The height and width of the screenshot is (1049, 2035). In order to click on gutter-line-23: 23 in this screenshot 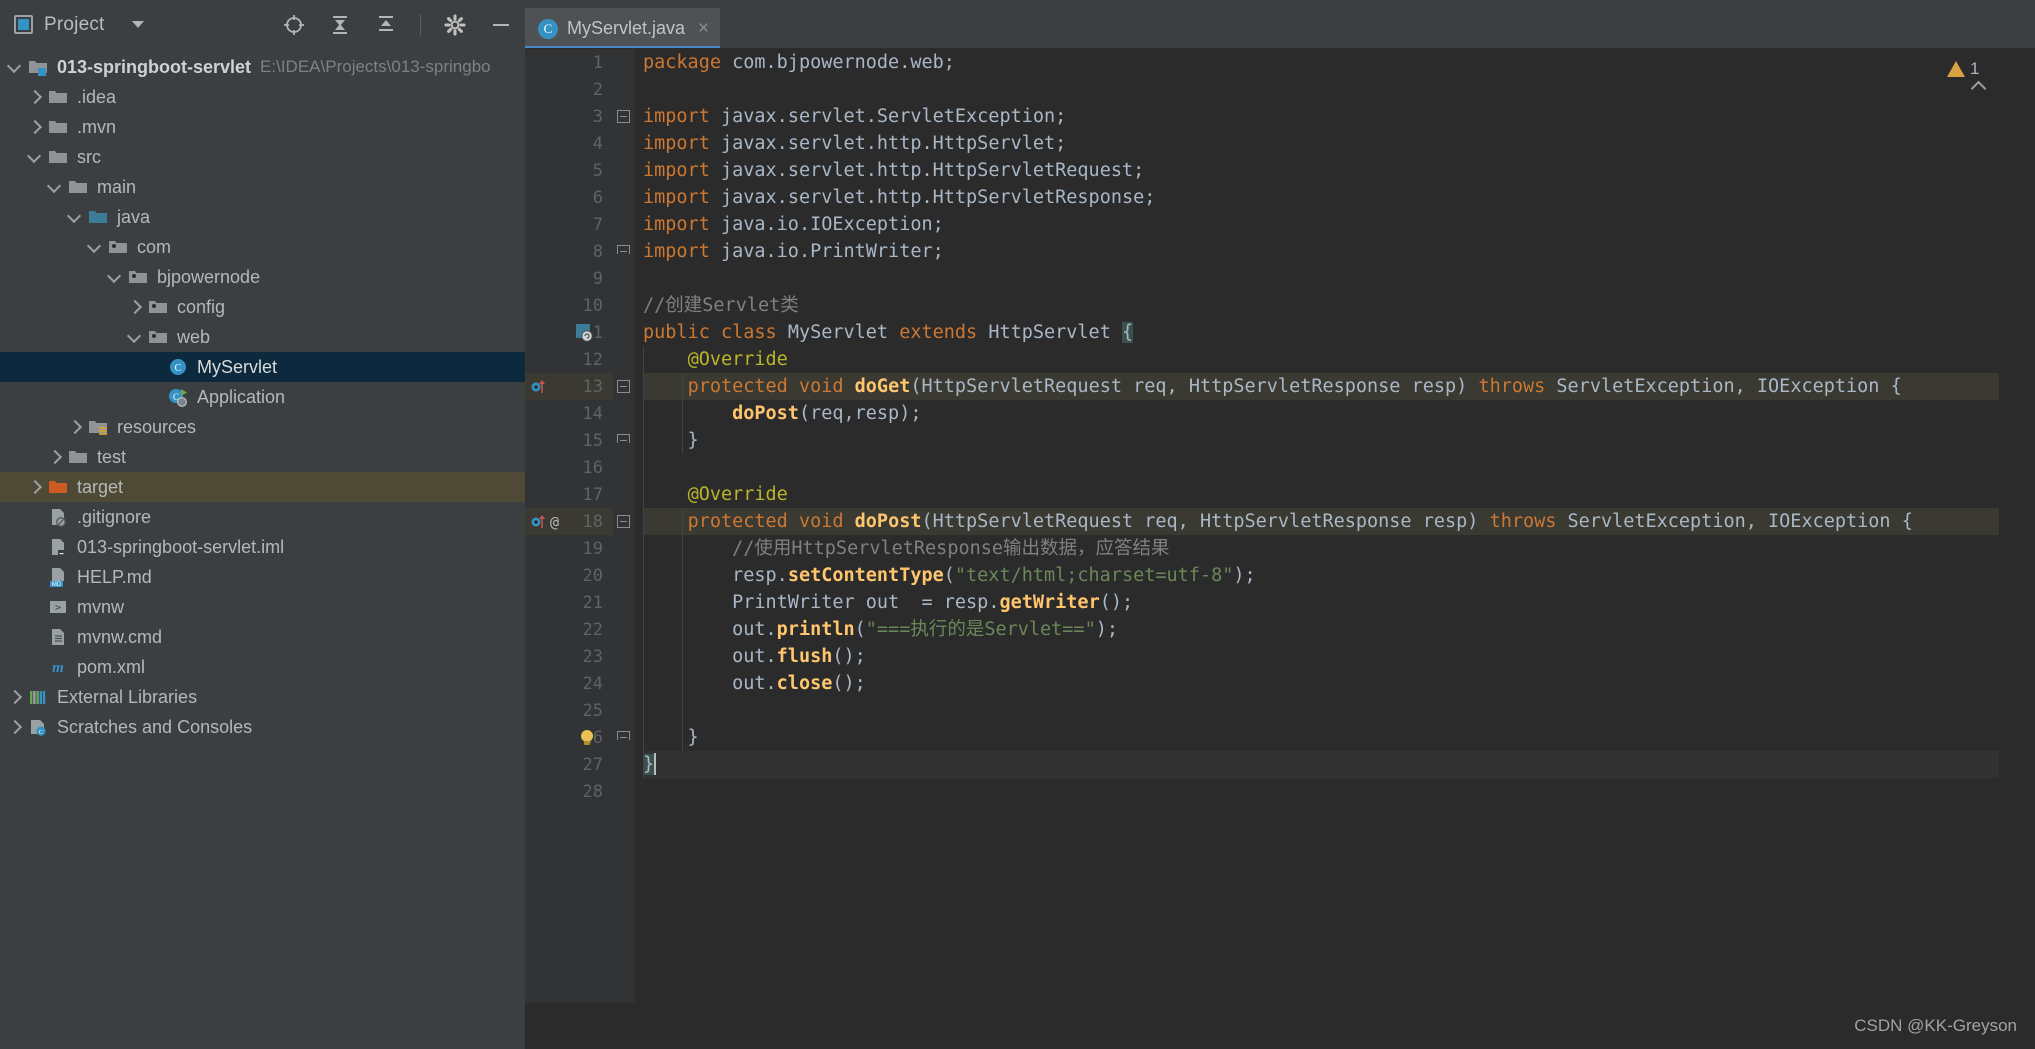, I will do `click(569, 656)`.